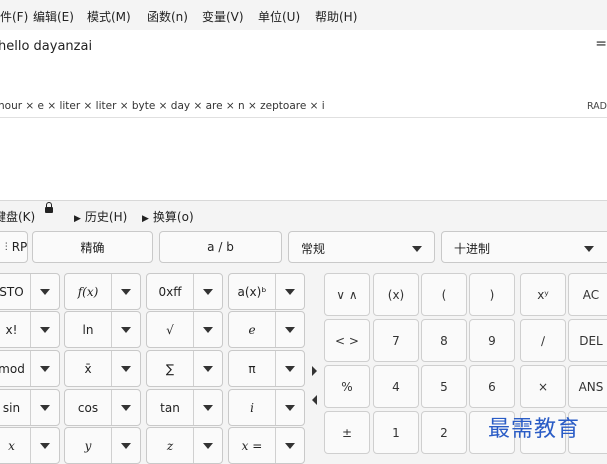 Image resolution: width=607 pixels, height=464 pixels. I want to click on mod-button: mod, so click(30, 368).